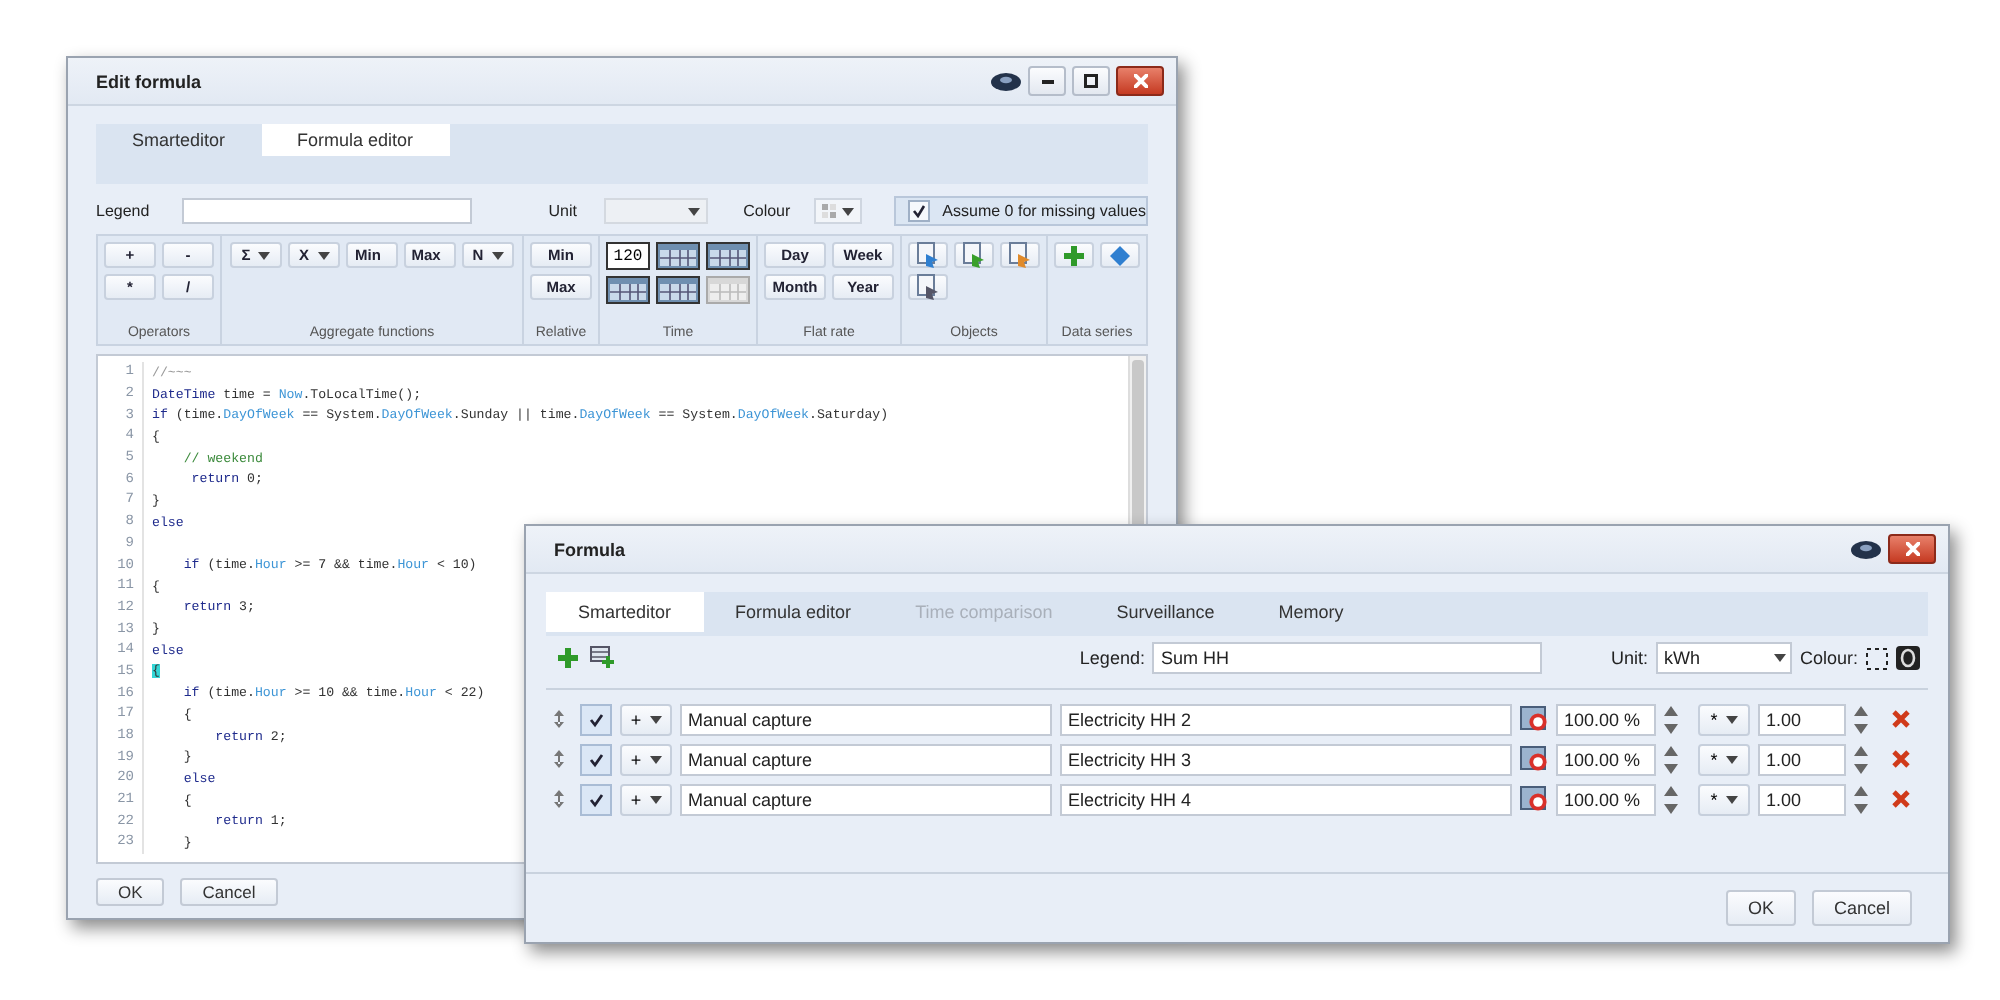  Describe the element at coordinates (838, 211) in the screenshot. I see `colour-dropdown` at that location.